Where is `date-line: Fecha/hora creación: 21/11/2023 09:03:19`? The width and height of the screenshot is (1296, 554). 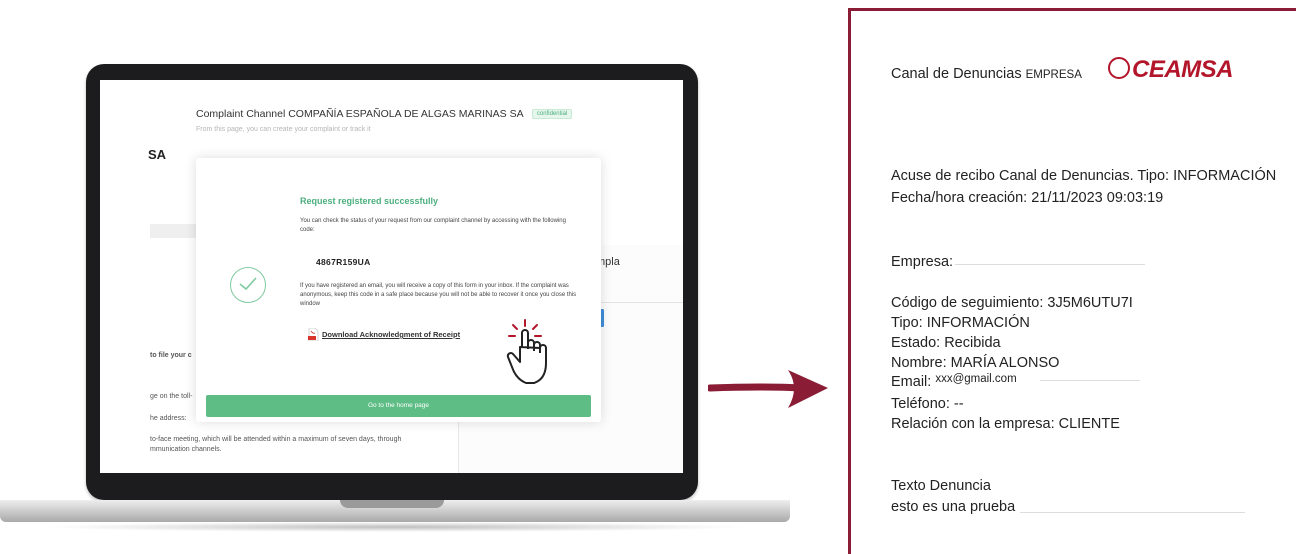
date-line: Fecha/hora creación: 21/11/2023 09:03:19 is located at coordinates (1027, 198).